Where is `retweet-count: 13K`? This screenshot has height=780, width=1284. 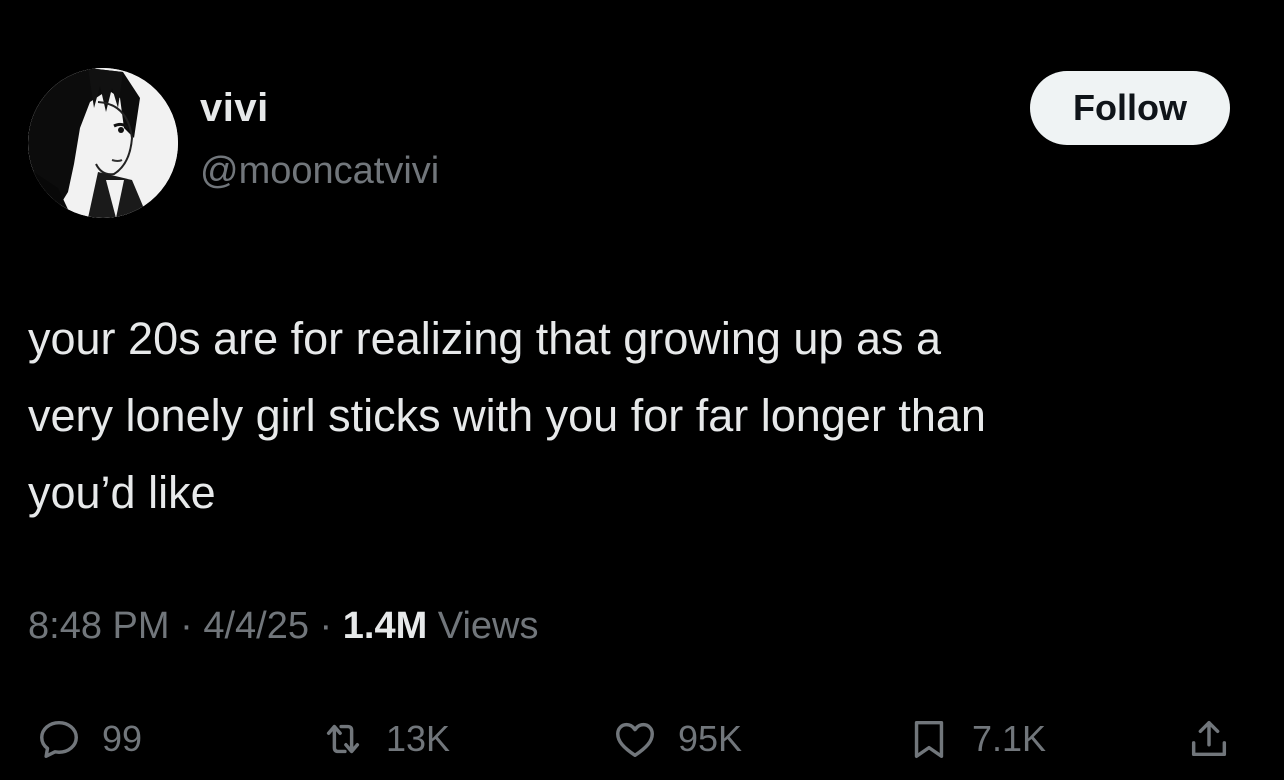 retweet-count: 13K is located at coordinates (418, 738).